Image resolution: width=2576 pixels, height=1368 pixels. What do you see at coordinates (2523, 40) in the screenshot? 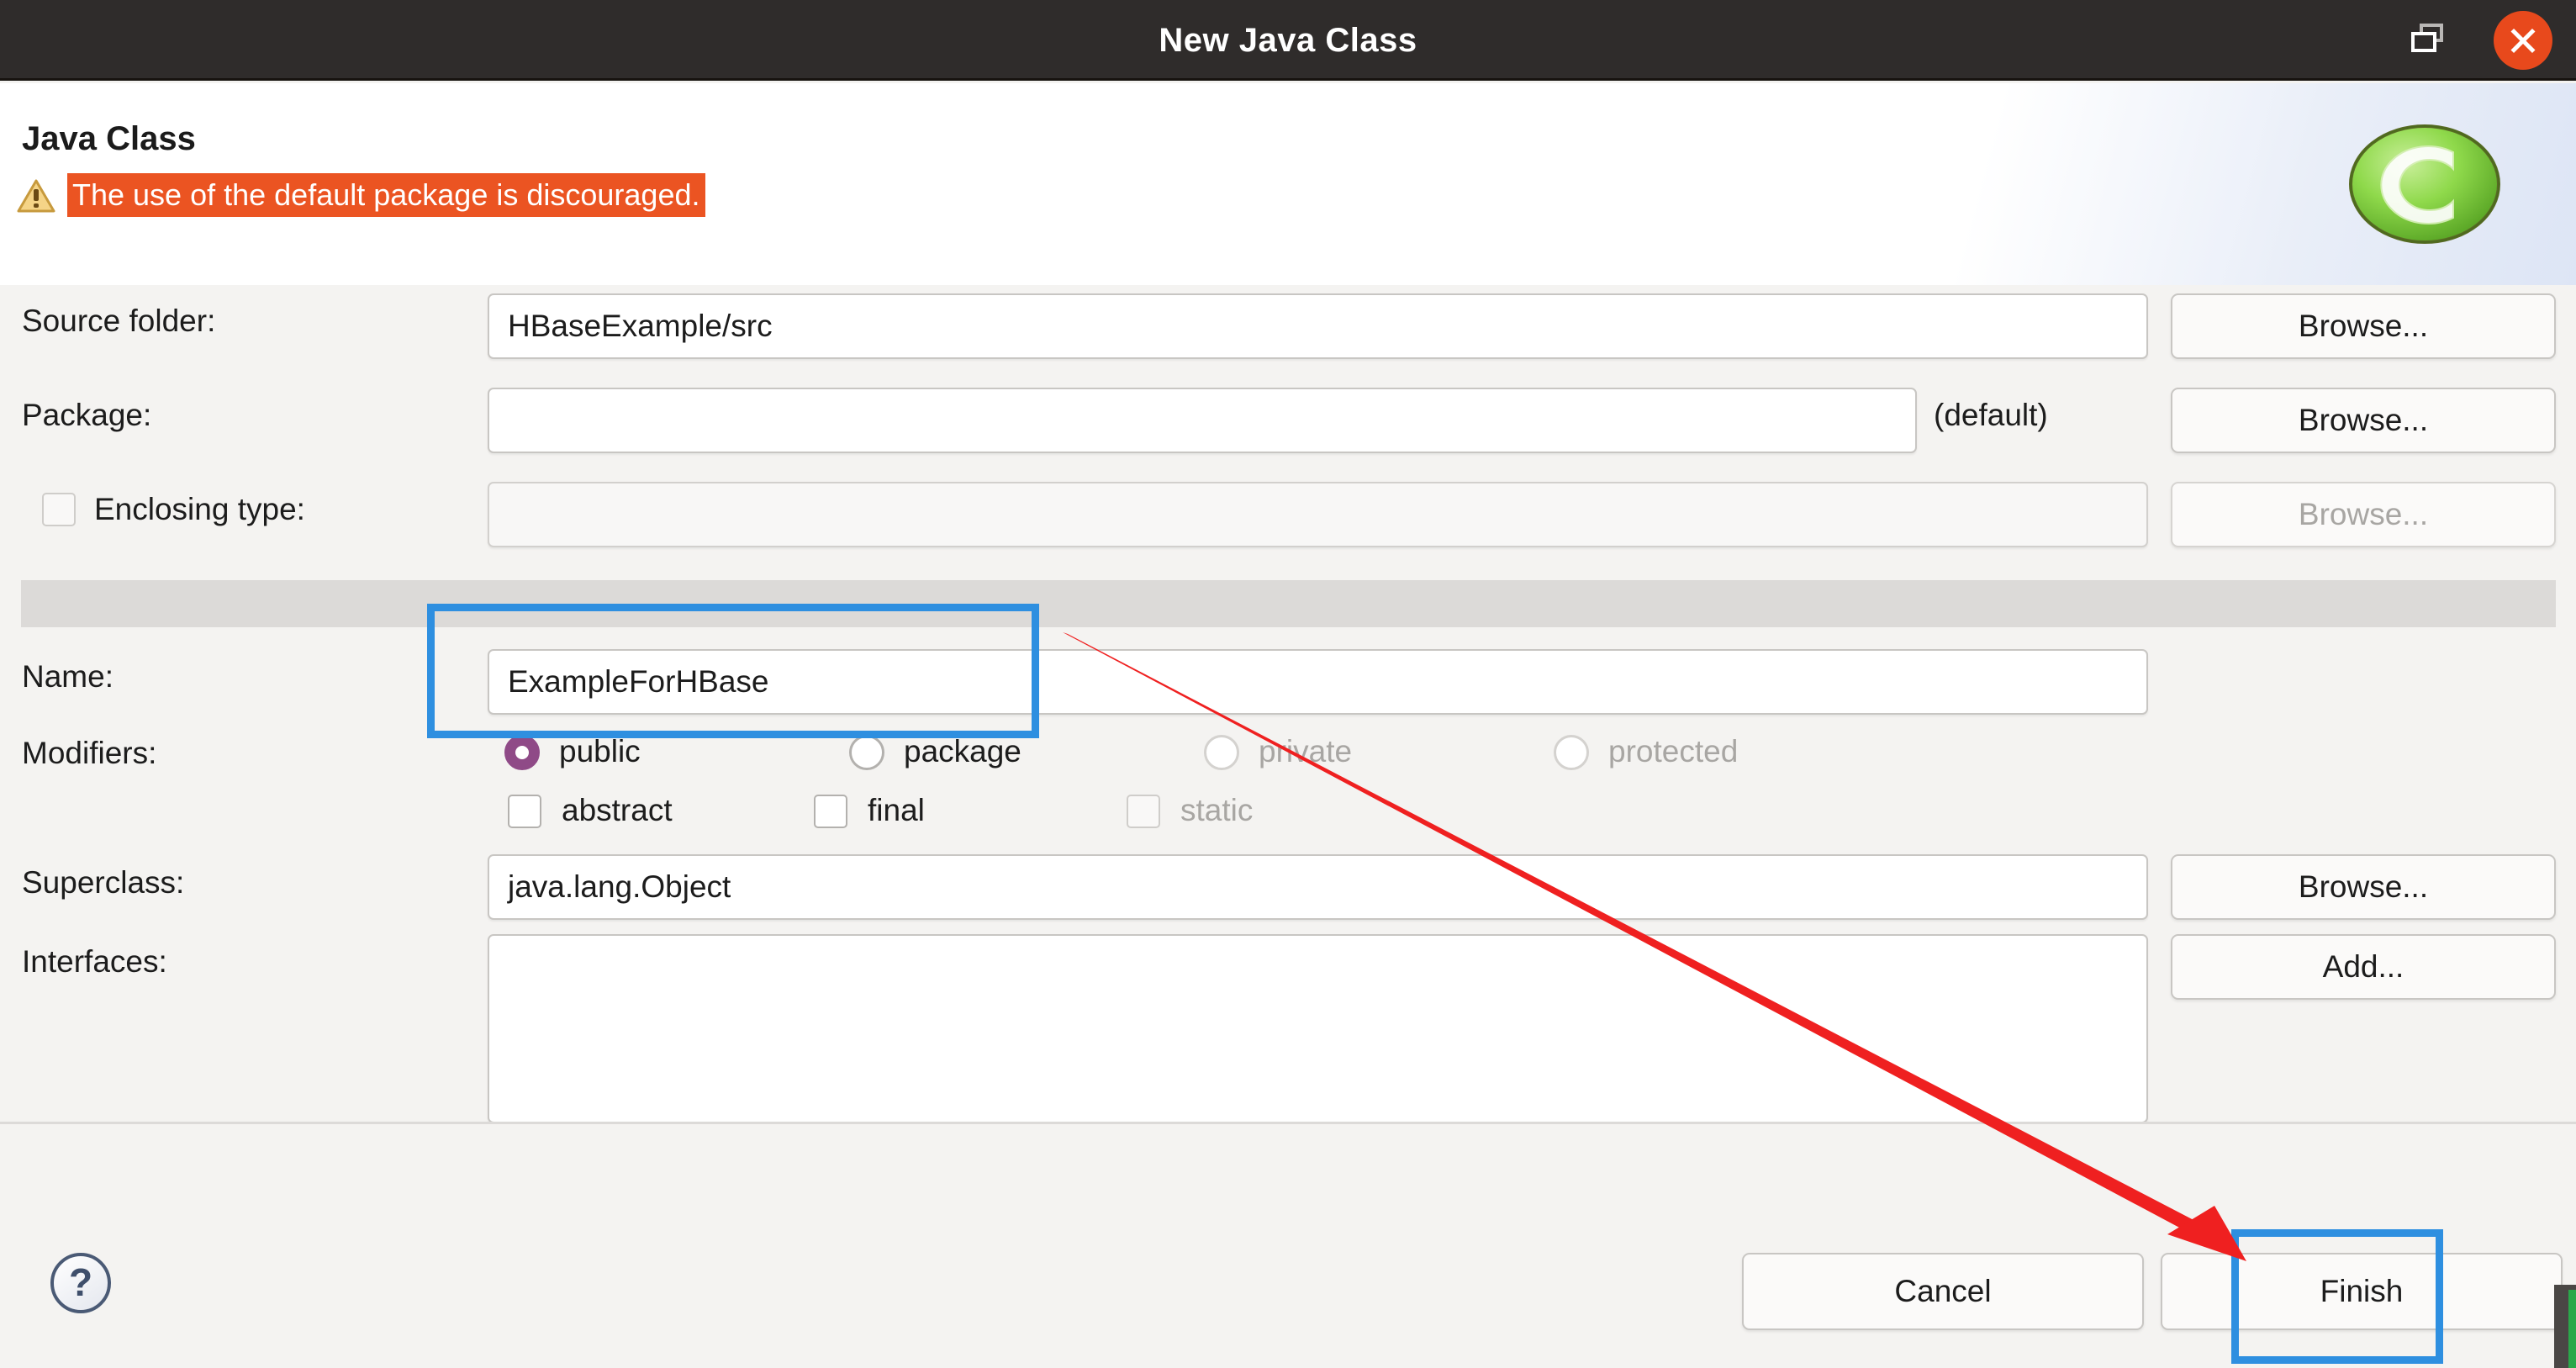
I see `close-icon` at bounding box center [2523, 40].